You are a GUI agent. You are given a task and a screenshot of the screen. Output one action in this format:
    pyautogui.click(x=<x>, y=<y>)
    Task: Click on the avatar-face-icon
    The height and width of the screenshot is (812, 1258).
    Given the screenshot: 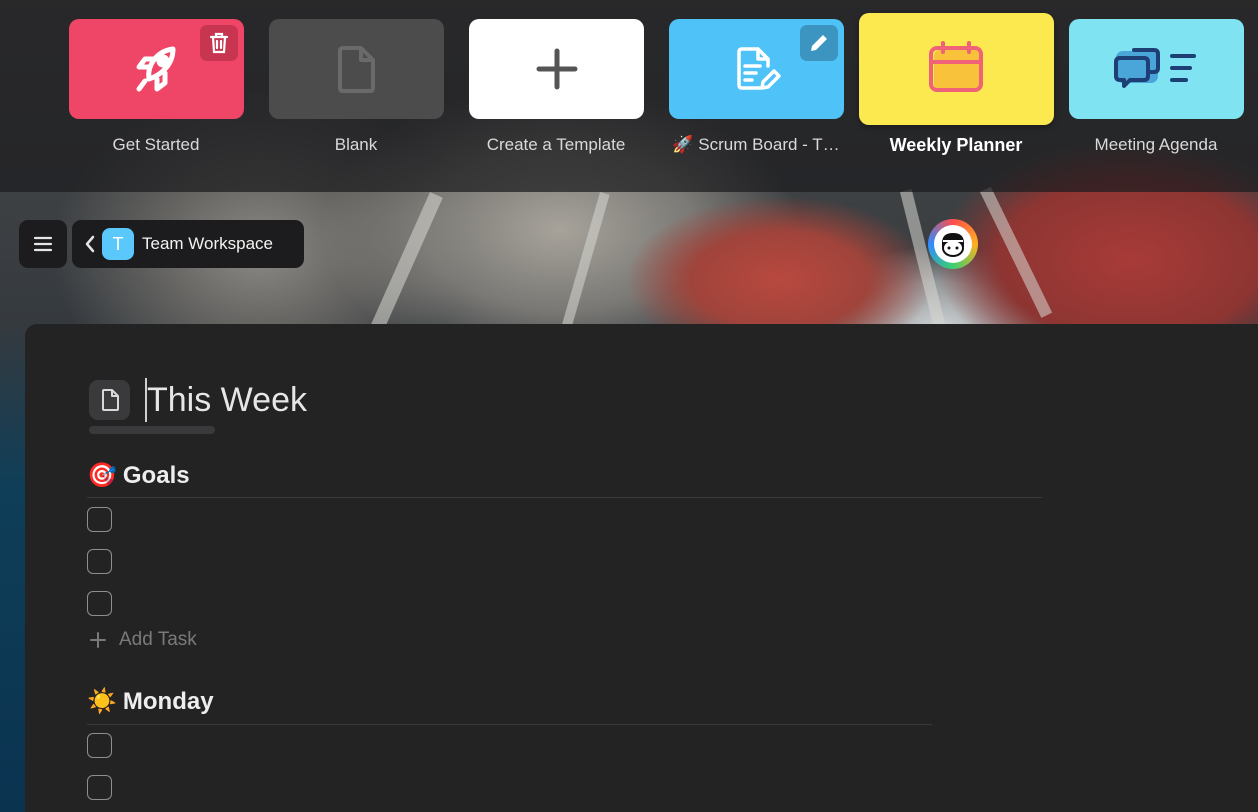 What is the action you would take?
    pyautogui.click(x=953, y=245)
    